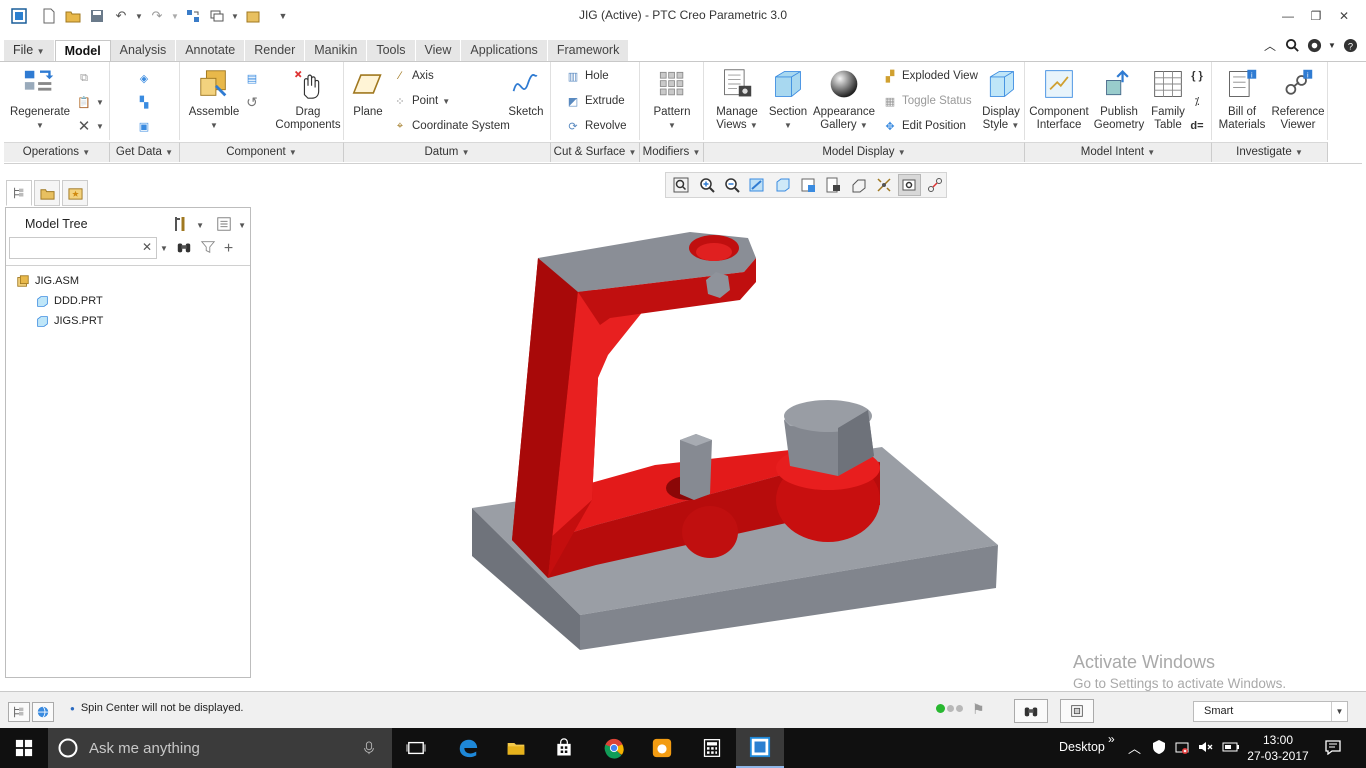 Image resolution: width=1366 pixels, height=768 pixels. I want to click on repeat-icon: ↺, so click(252, 102).